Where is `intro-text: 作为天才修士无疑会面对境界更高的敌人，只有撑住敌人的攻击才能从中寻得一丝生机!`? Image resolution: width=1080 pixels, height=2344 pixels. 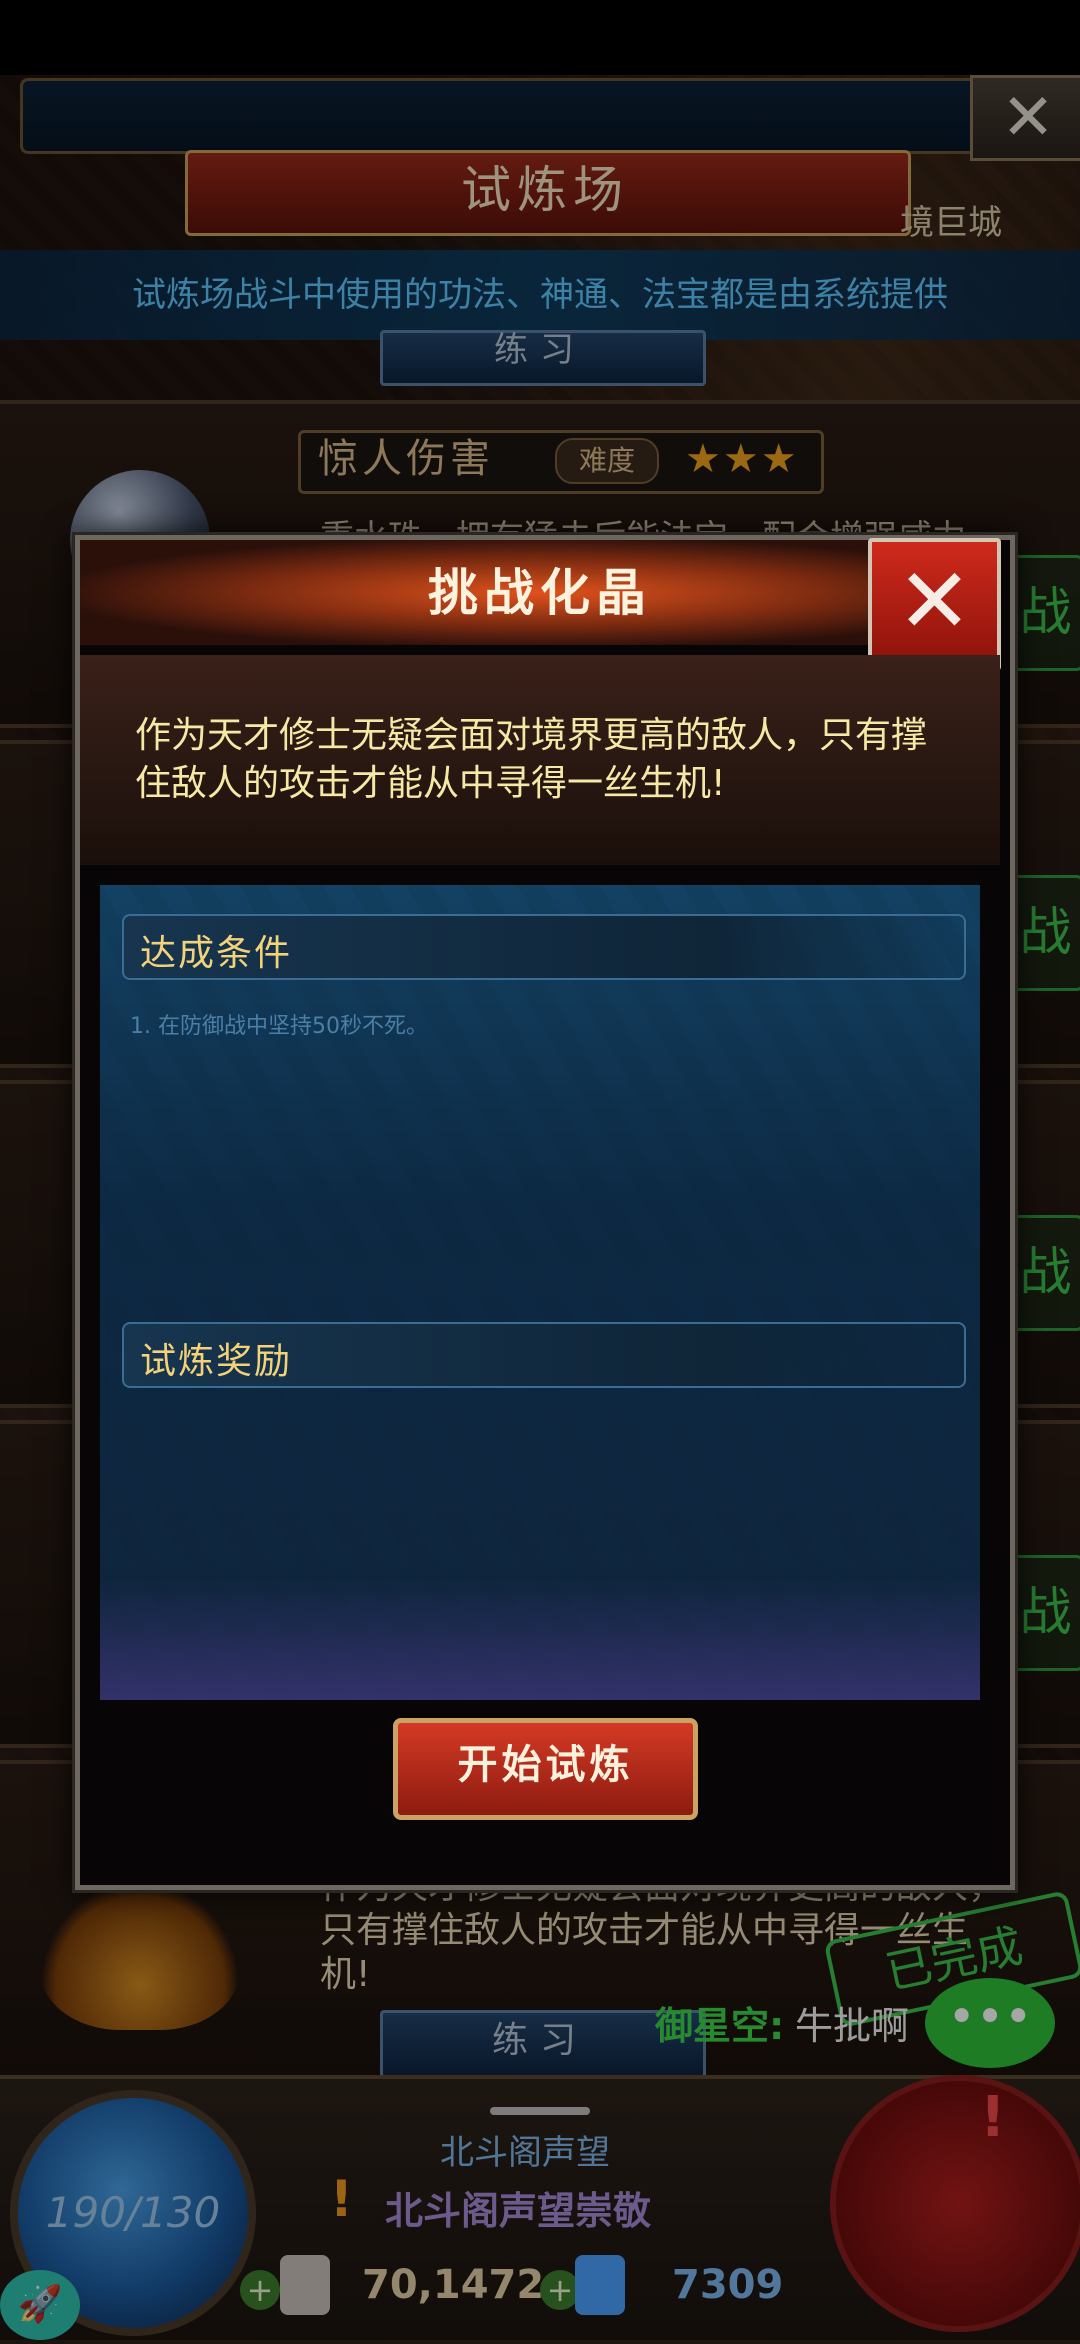
intro-text: 作为天才修士无疑会面对境界更高的敌人，只有撑住敌人的攻击才能从中寻得一丝生机! is located at coordinates (531, 759).